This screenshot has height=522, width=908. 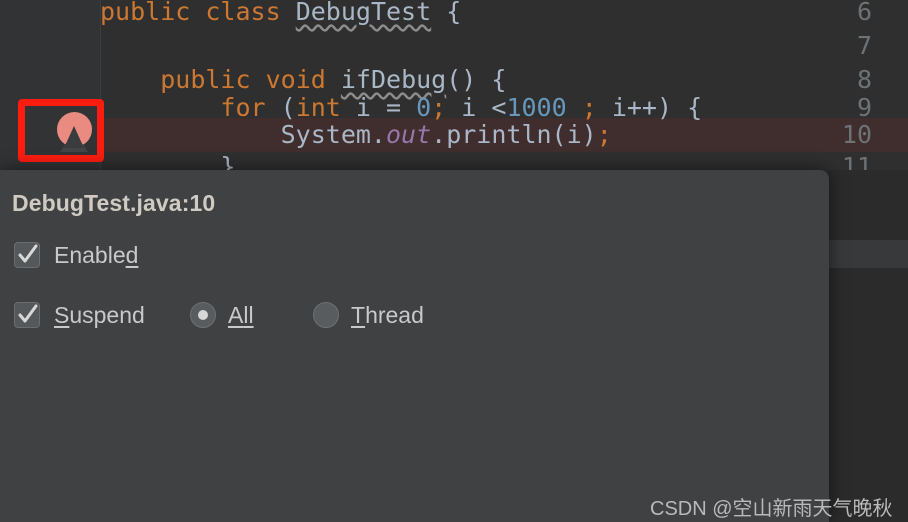 I want to click on suspend-all-text: ll, so click(x=248, y=315).